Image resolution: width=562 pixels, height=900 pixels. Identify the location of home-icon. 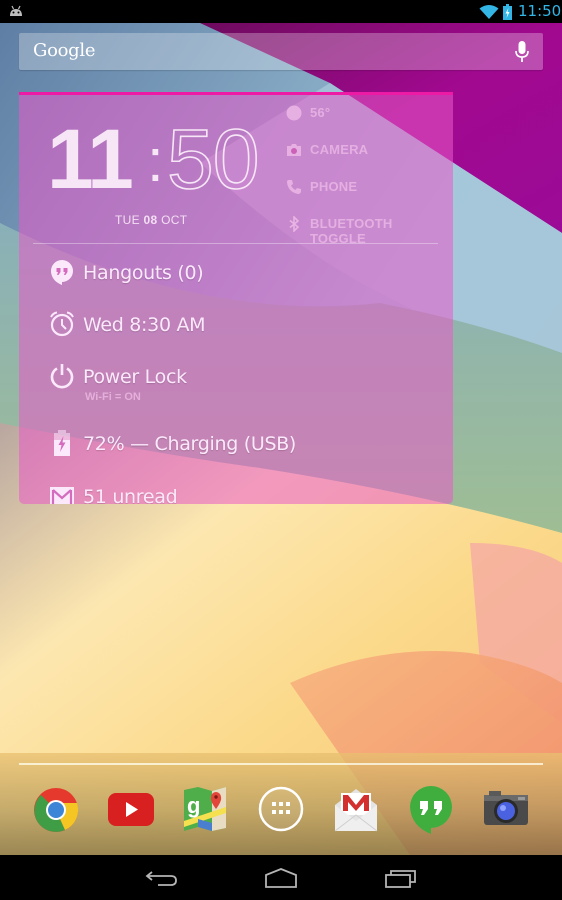
(281, 877).